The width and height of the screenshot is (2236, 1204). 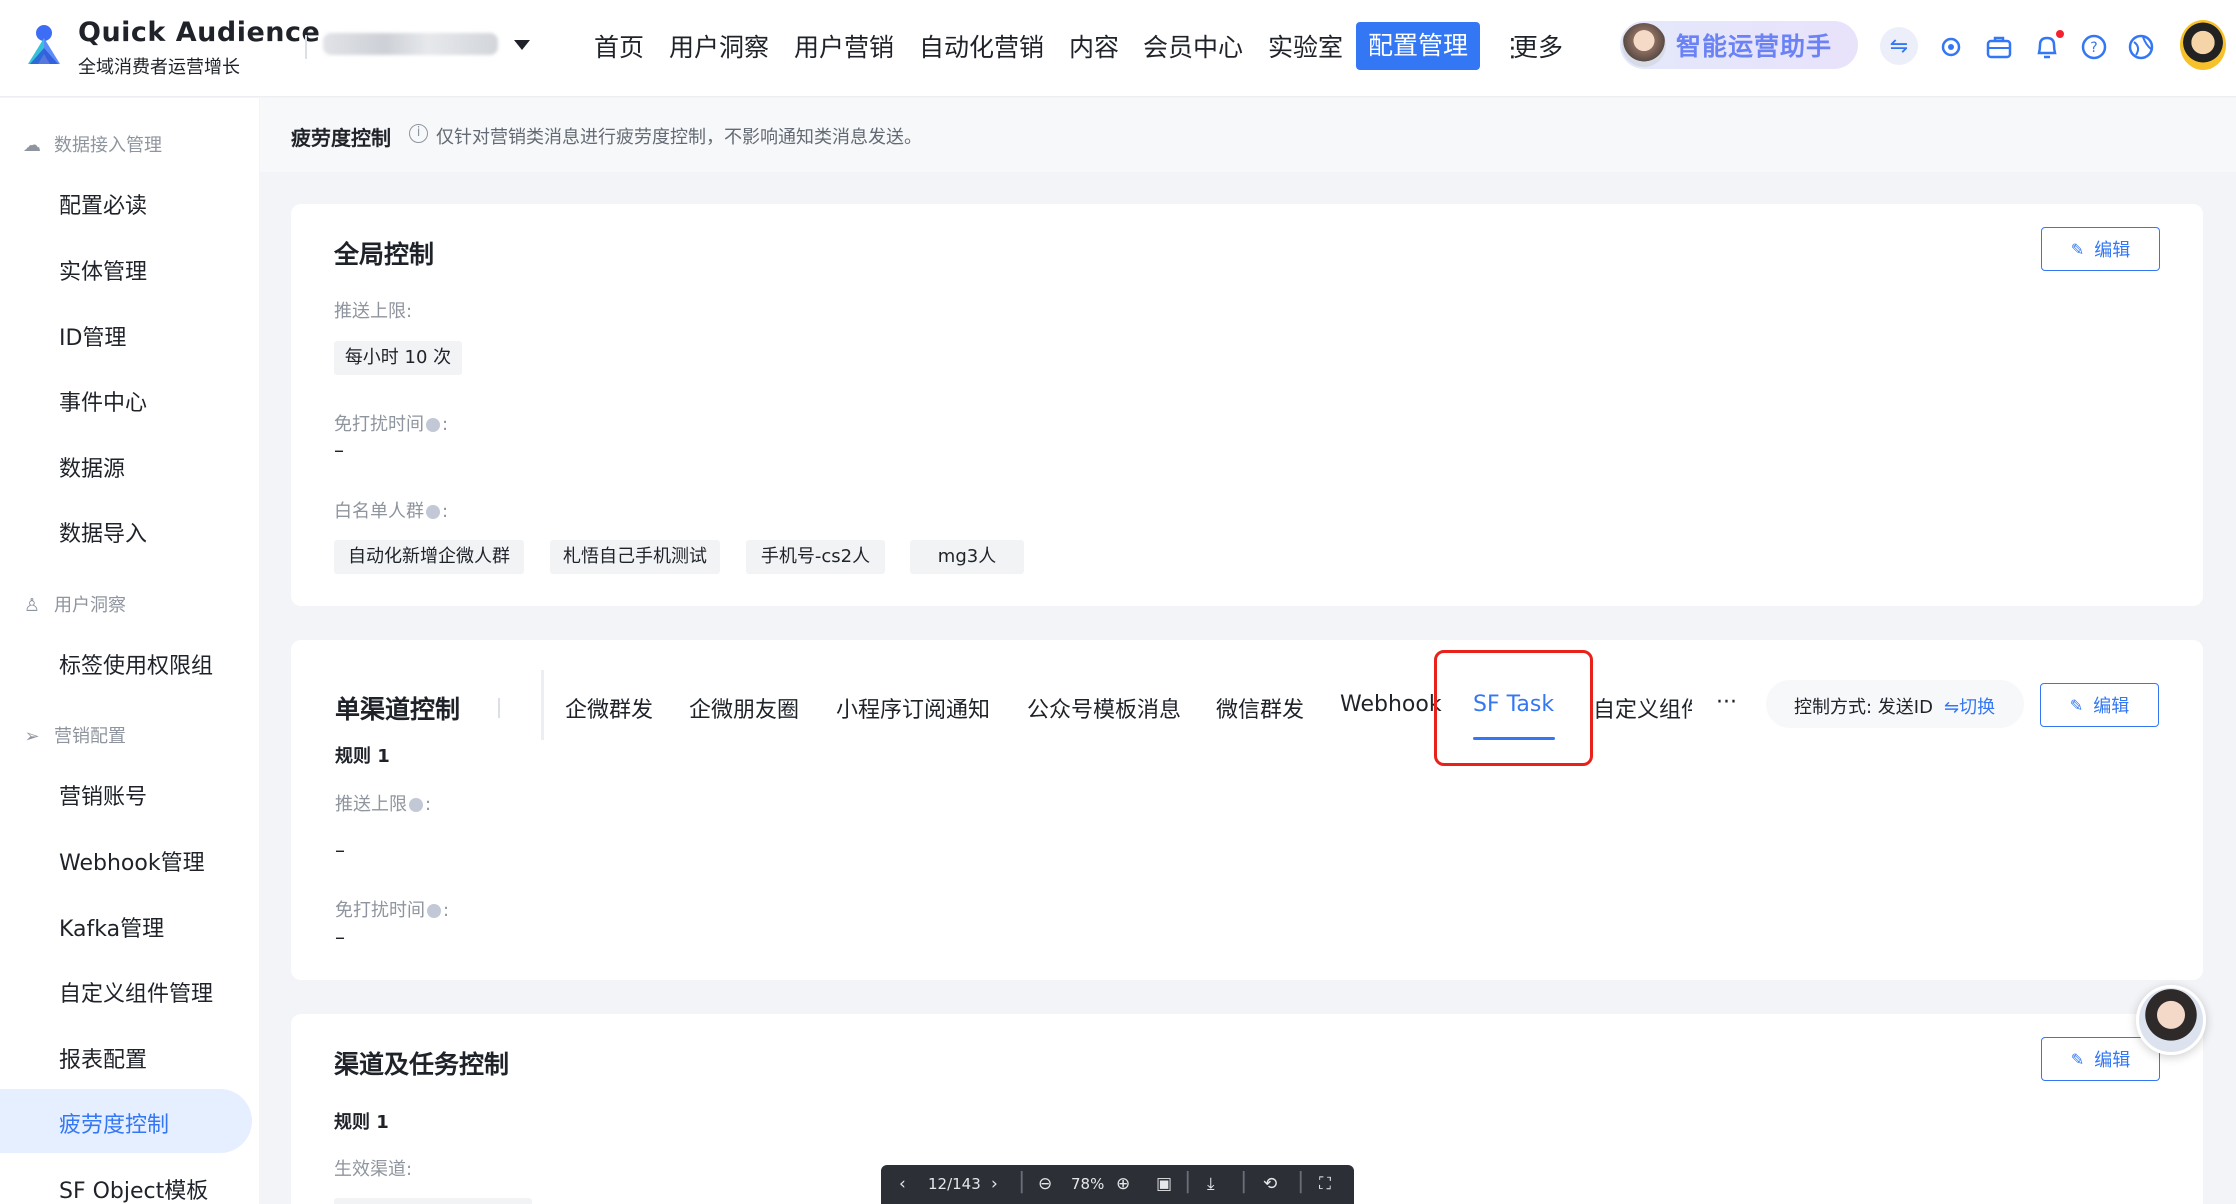 What do you see at coordinates (1642, 708) in the screenshot?
I see `tab-custom-component: 自定义组件` at bounding box center [1642, 708].